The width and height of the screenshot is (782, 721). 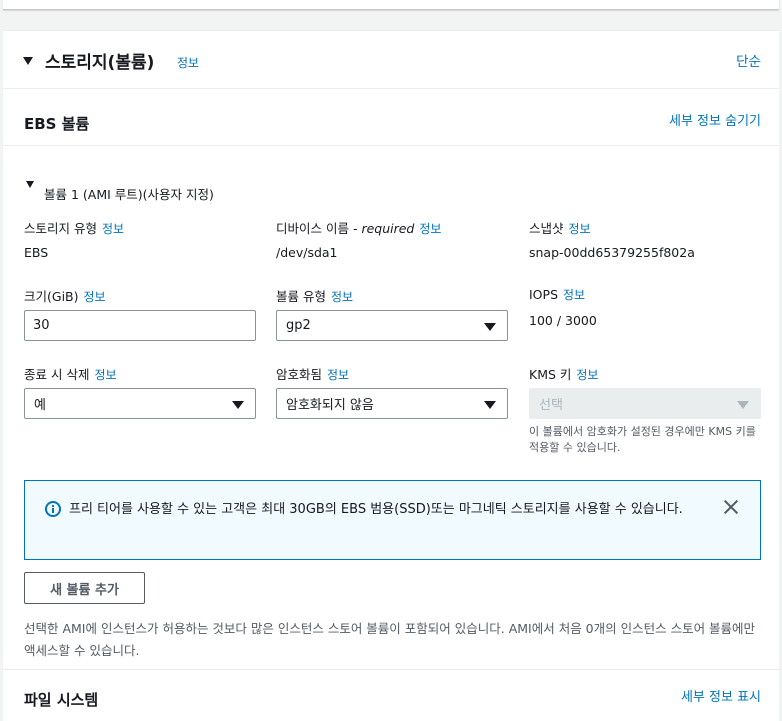 What do you see at coordinates (74, 228) in the screenshot?
I see `storage-type-label: 스토리지 유형 정보` at bounding box center [74, 228].